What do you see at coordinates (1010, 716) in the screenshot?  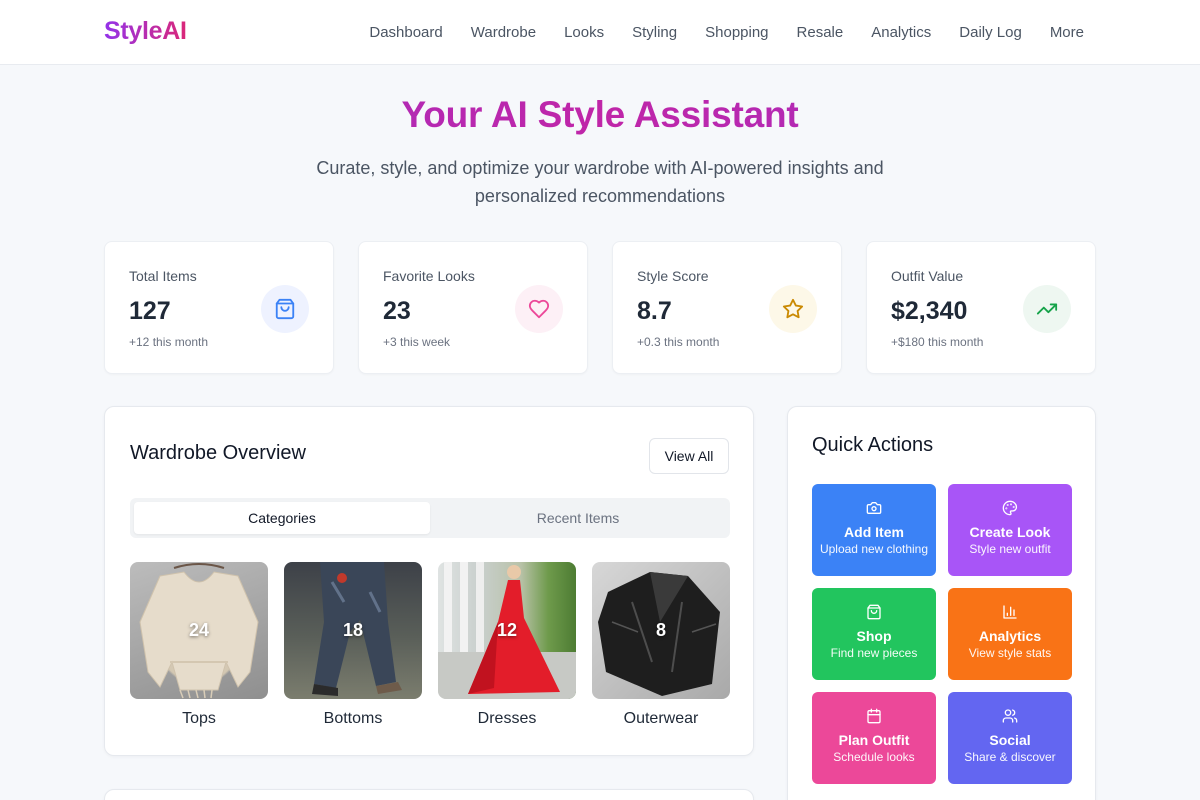 I see `users-icon` at bounding box center [1010, 716].